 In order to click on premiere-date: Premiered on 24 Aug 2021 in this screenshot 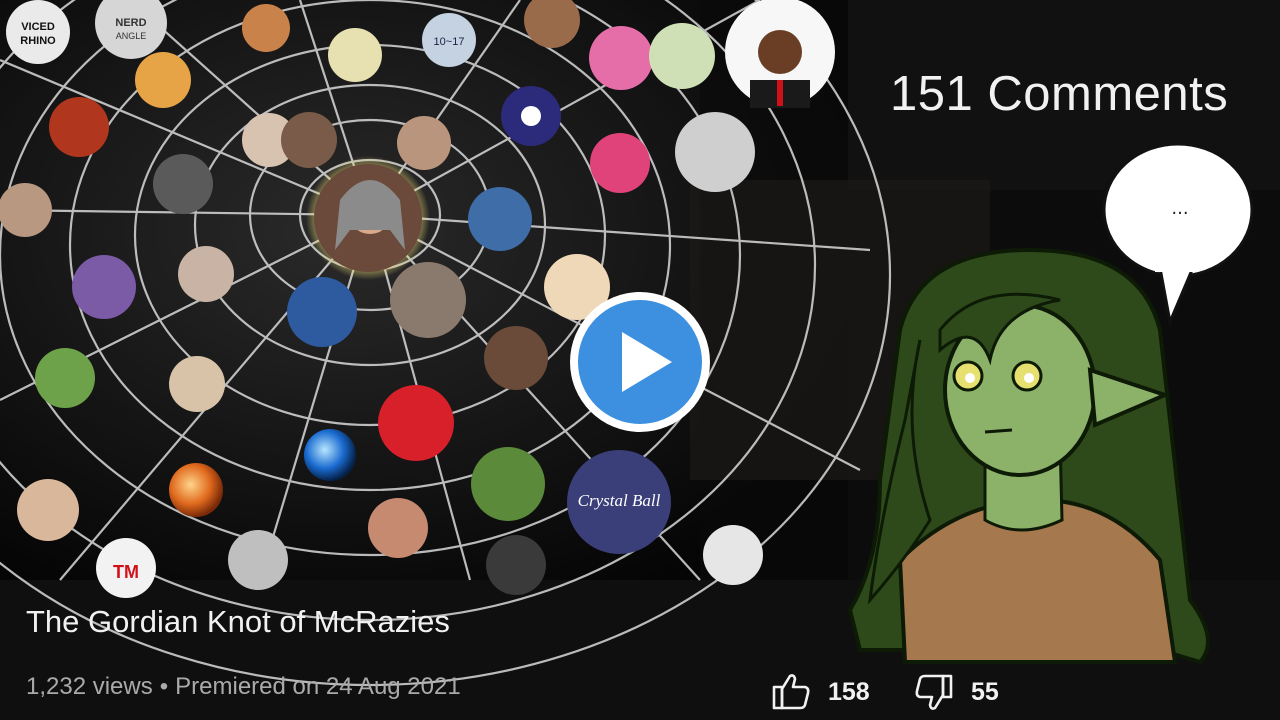, I will do `click(318, 686)`.